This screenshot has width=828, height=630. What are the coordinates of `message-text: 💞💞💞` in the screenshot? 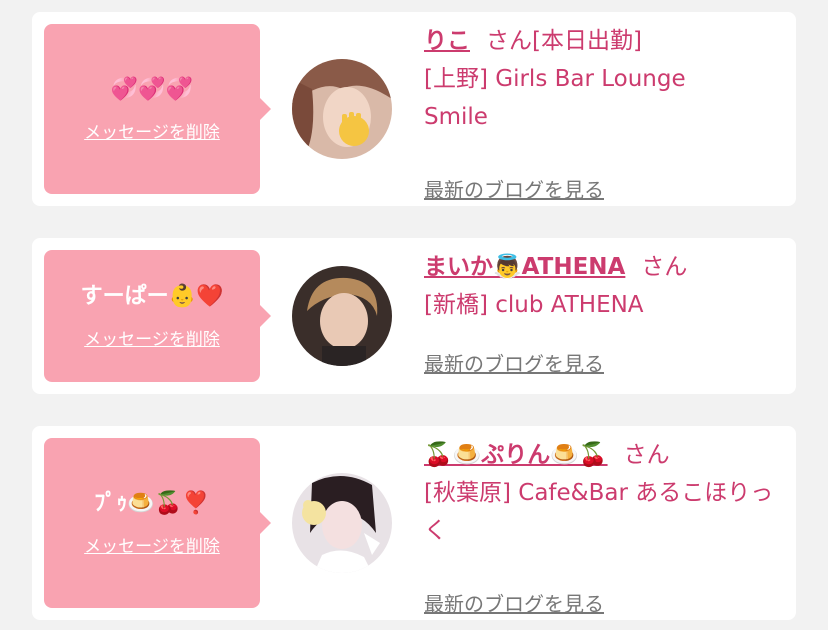 It's located at (152, 89).